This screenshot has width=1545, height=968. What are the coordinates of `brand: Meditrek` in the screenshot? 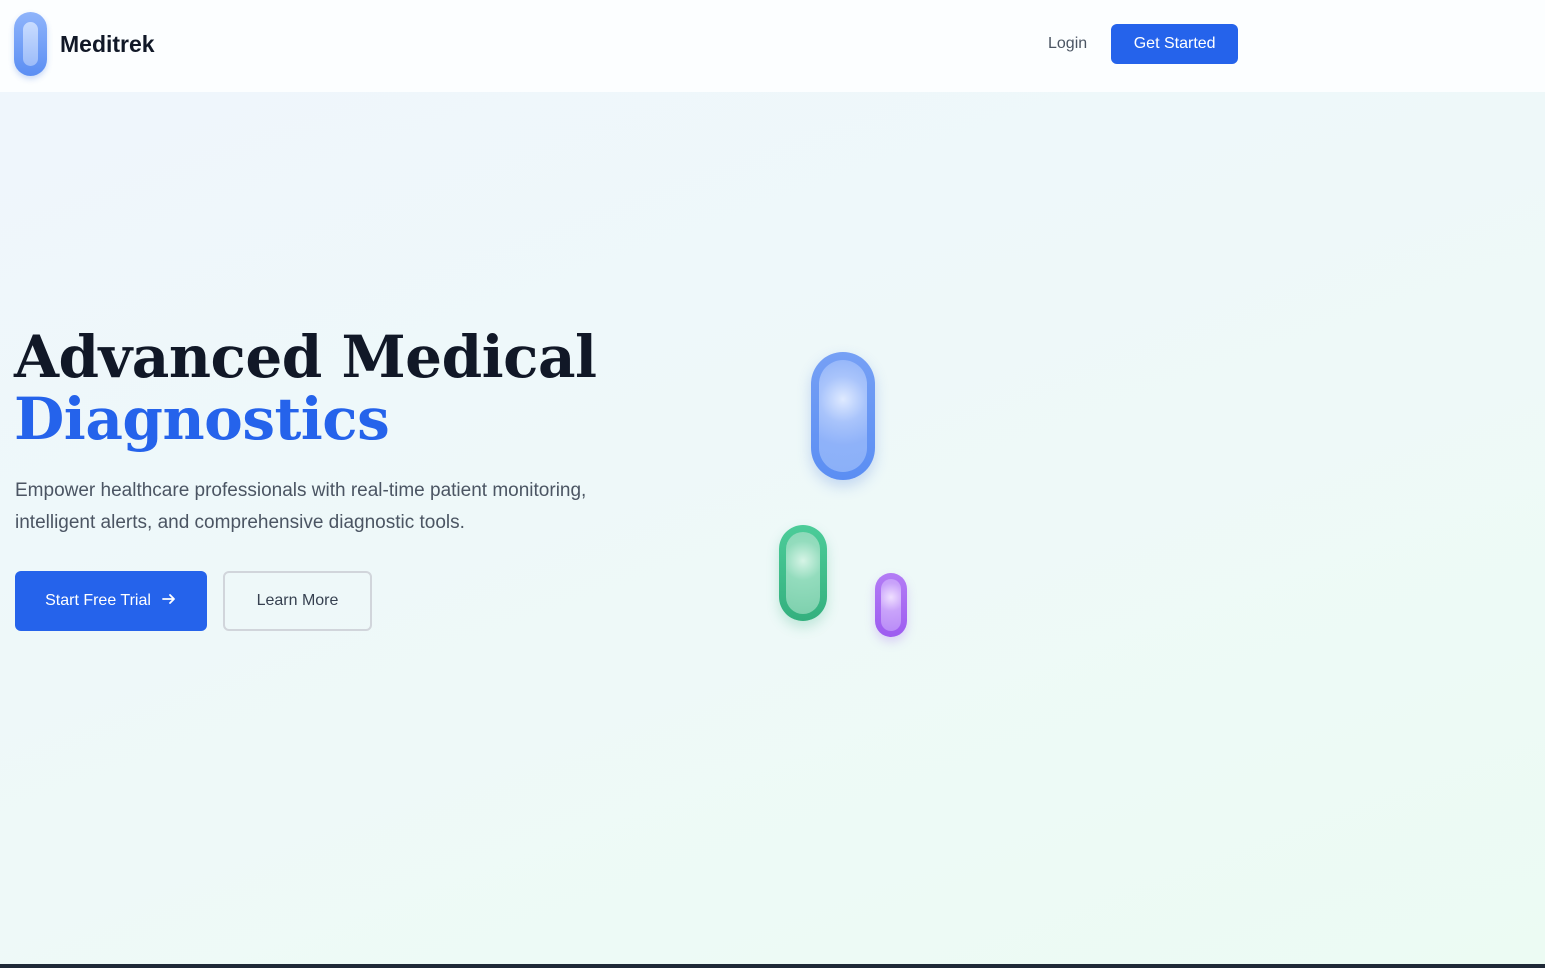 It's located at (84, 44).